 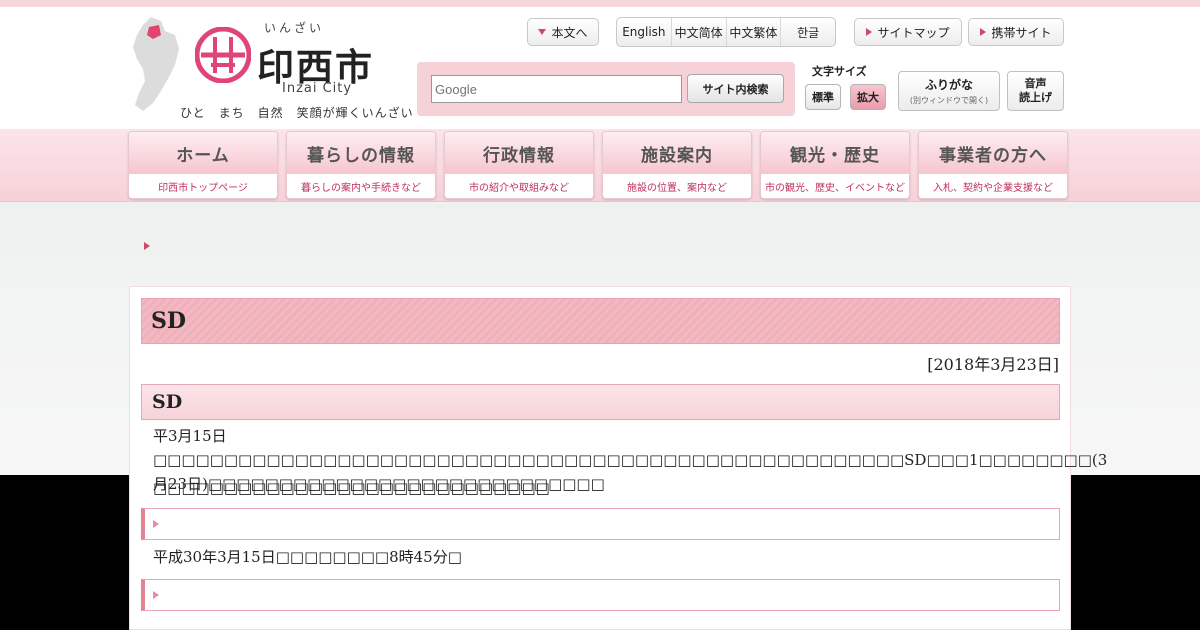 What do you see at coordinates (168, 321) in the screenshot?
I see `page-title: SD` at bounding box center [168, 321].